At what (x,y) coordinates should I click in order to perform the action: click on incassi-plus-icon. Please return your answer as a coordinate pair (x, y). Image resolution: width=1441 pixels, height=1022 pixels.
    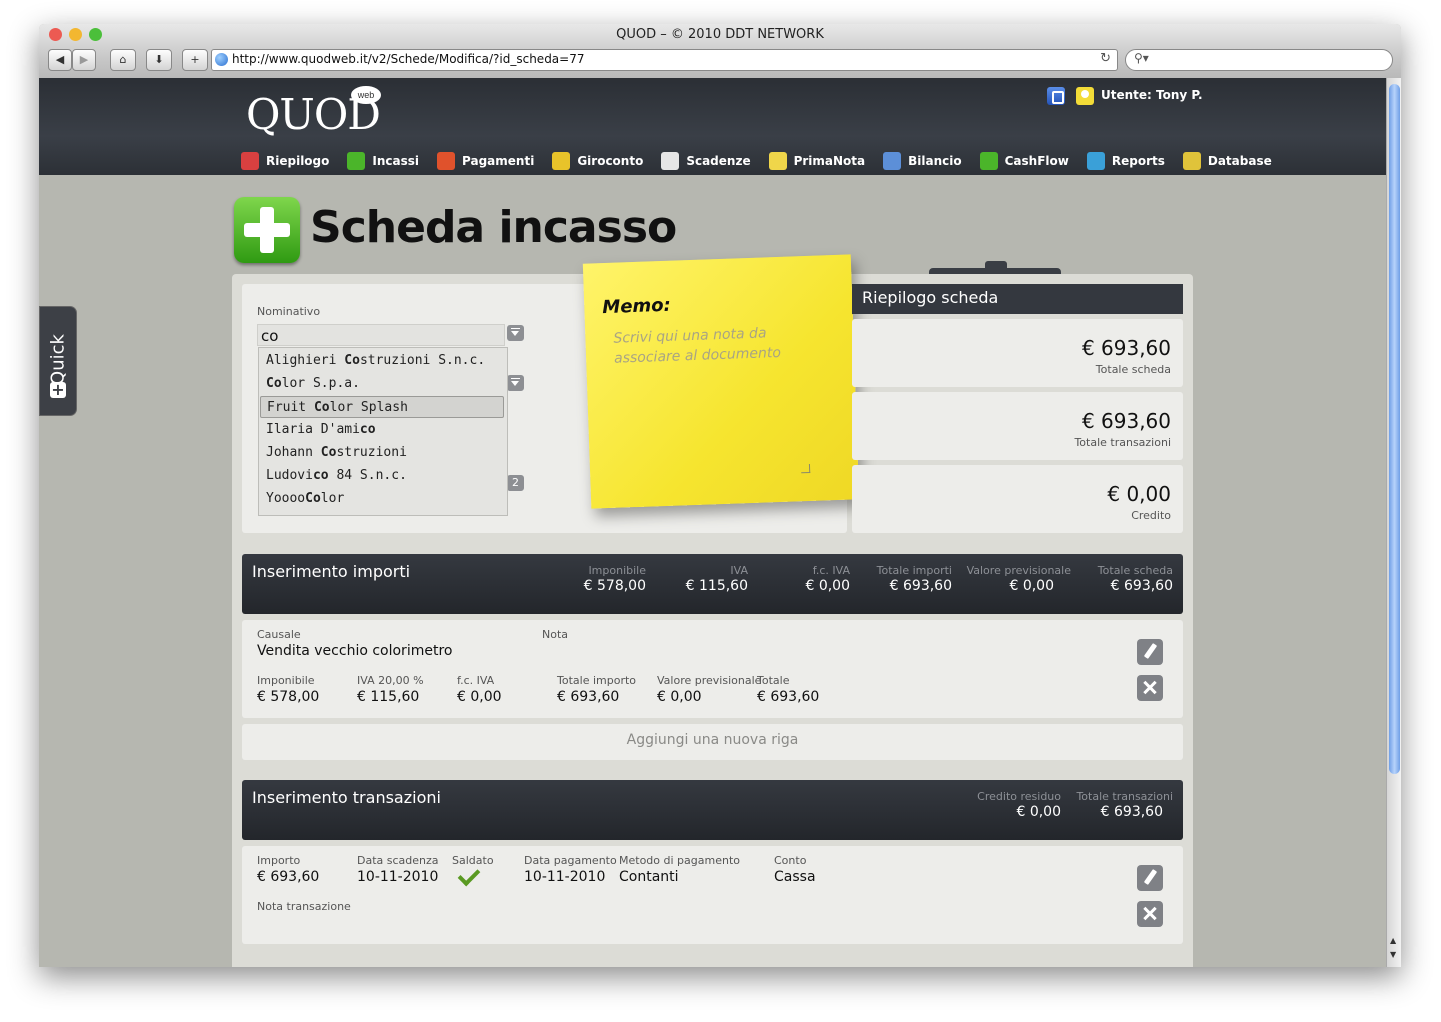
    Looking at the image, I should click on (356, 161).